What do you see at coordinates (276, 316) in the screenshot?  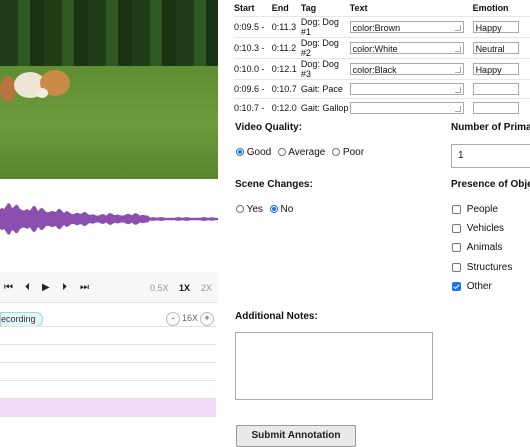 I see `additional-notes-label: Additional Notes:` at bounding box center [276, 316].